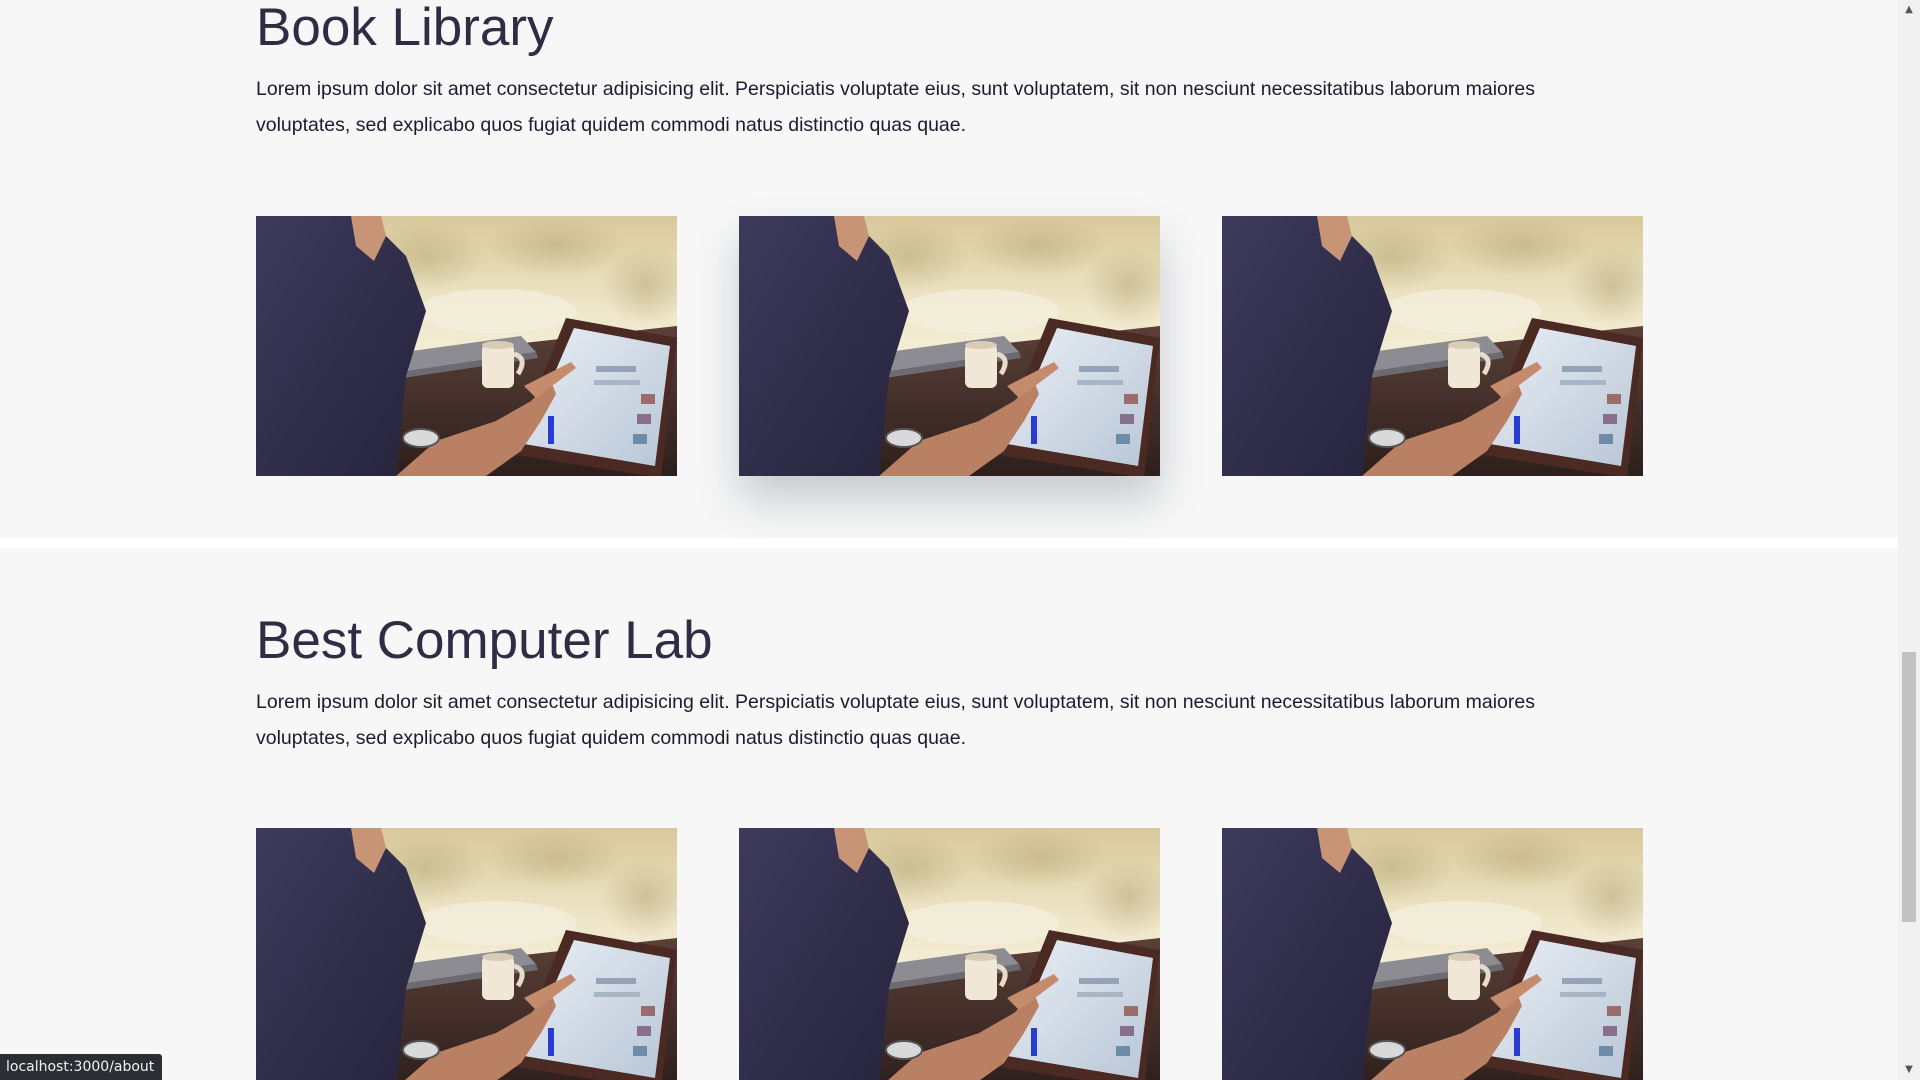  I want to click on gallery-image-hovered, so click(949, 346).